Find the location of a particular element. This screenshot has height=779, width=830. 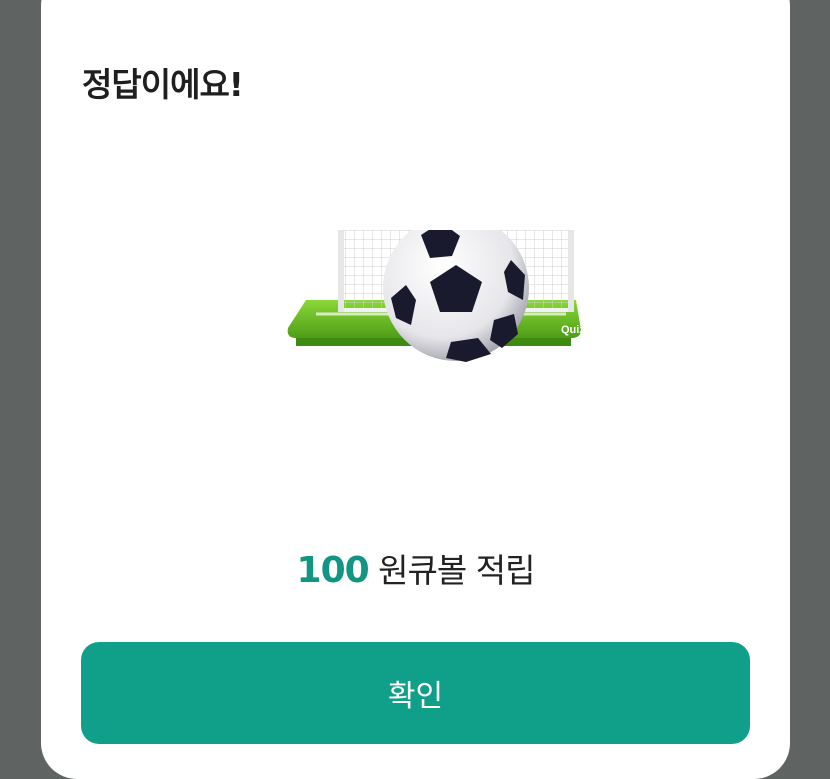

reward-message: 100 원큐볼 적립 is located at coordinates (415, 568).